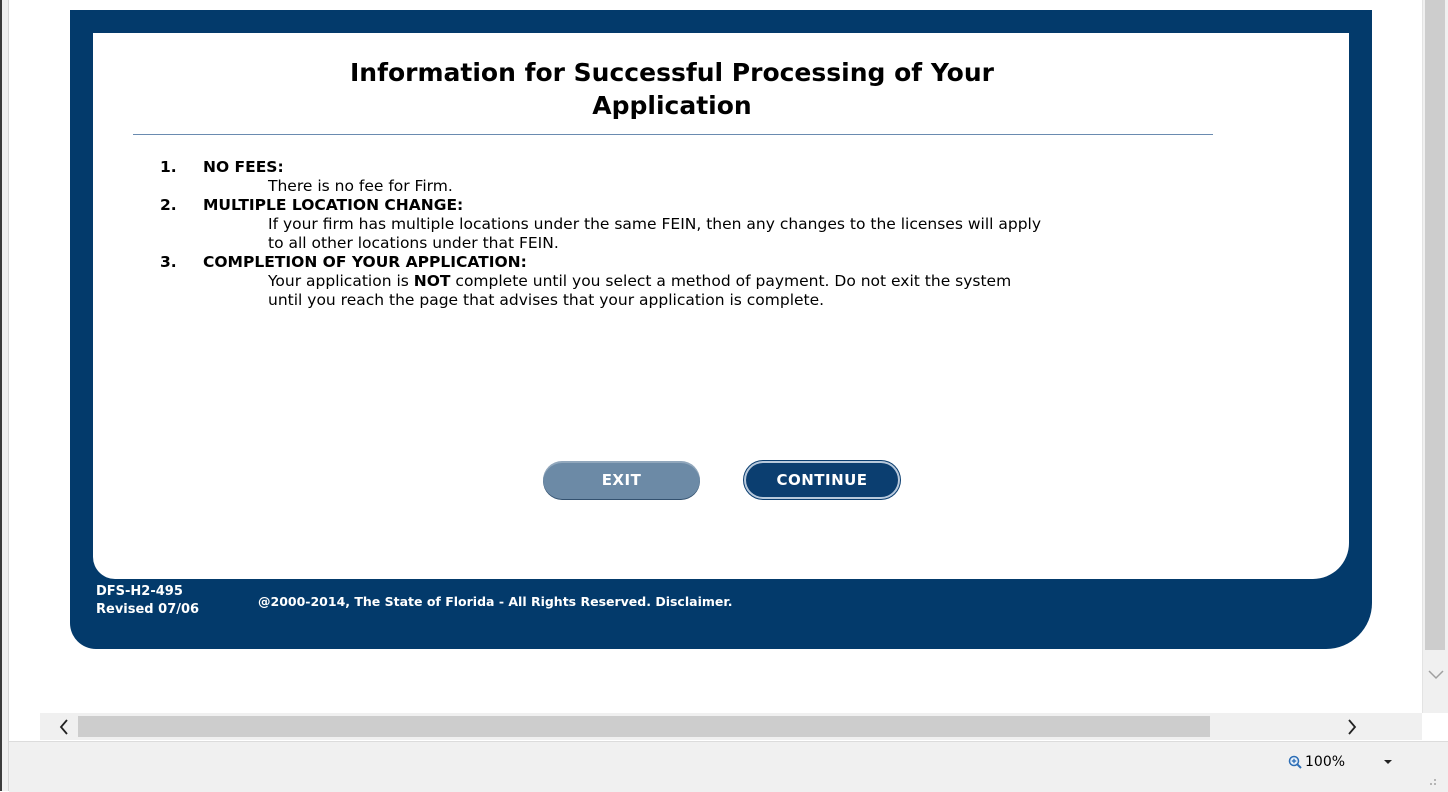 The image size is (1448, 792). I want to click on list-item-title: NO FEES:, so click(243, 167).